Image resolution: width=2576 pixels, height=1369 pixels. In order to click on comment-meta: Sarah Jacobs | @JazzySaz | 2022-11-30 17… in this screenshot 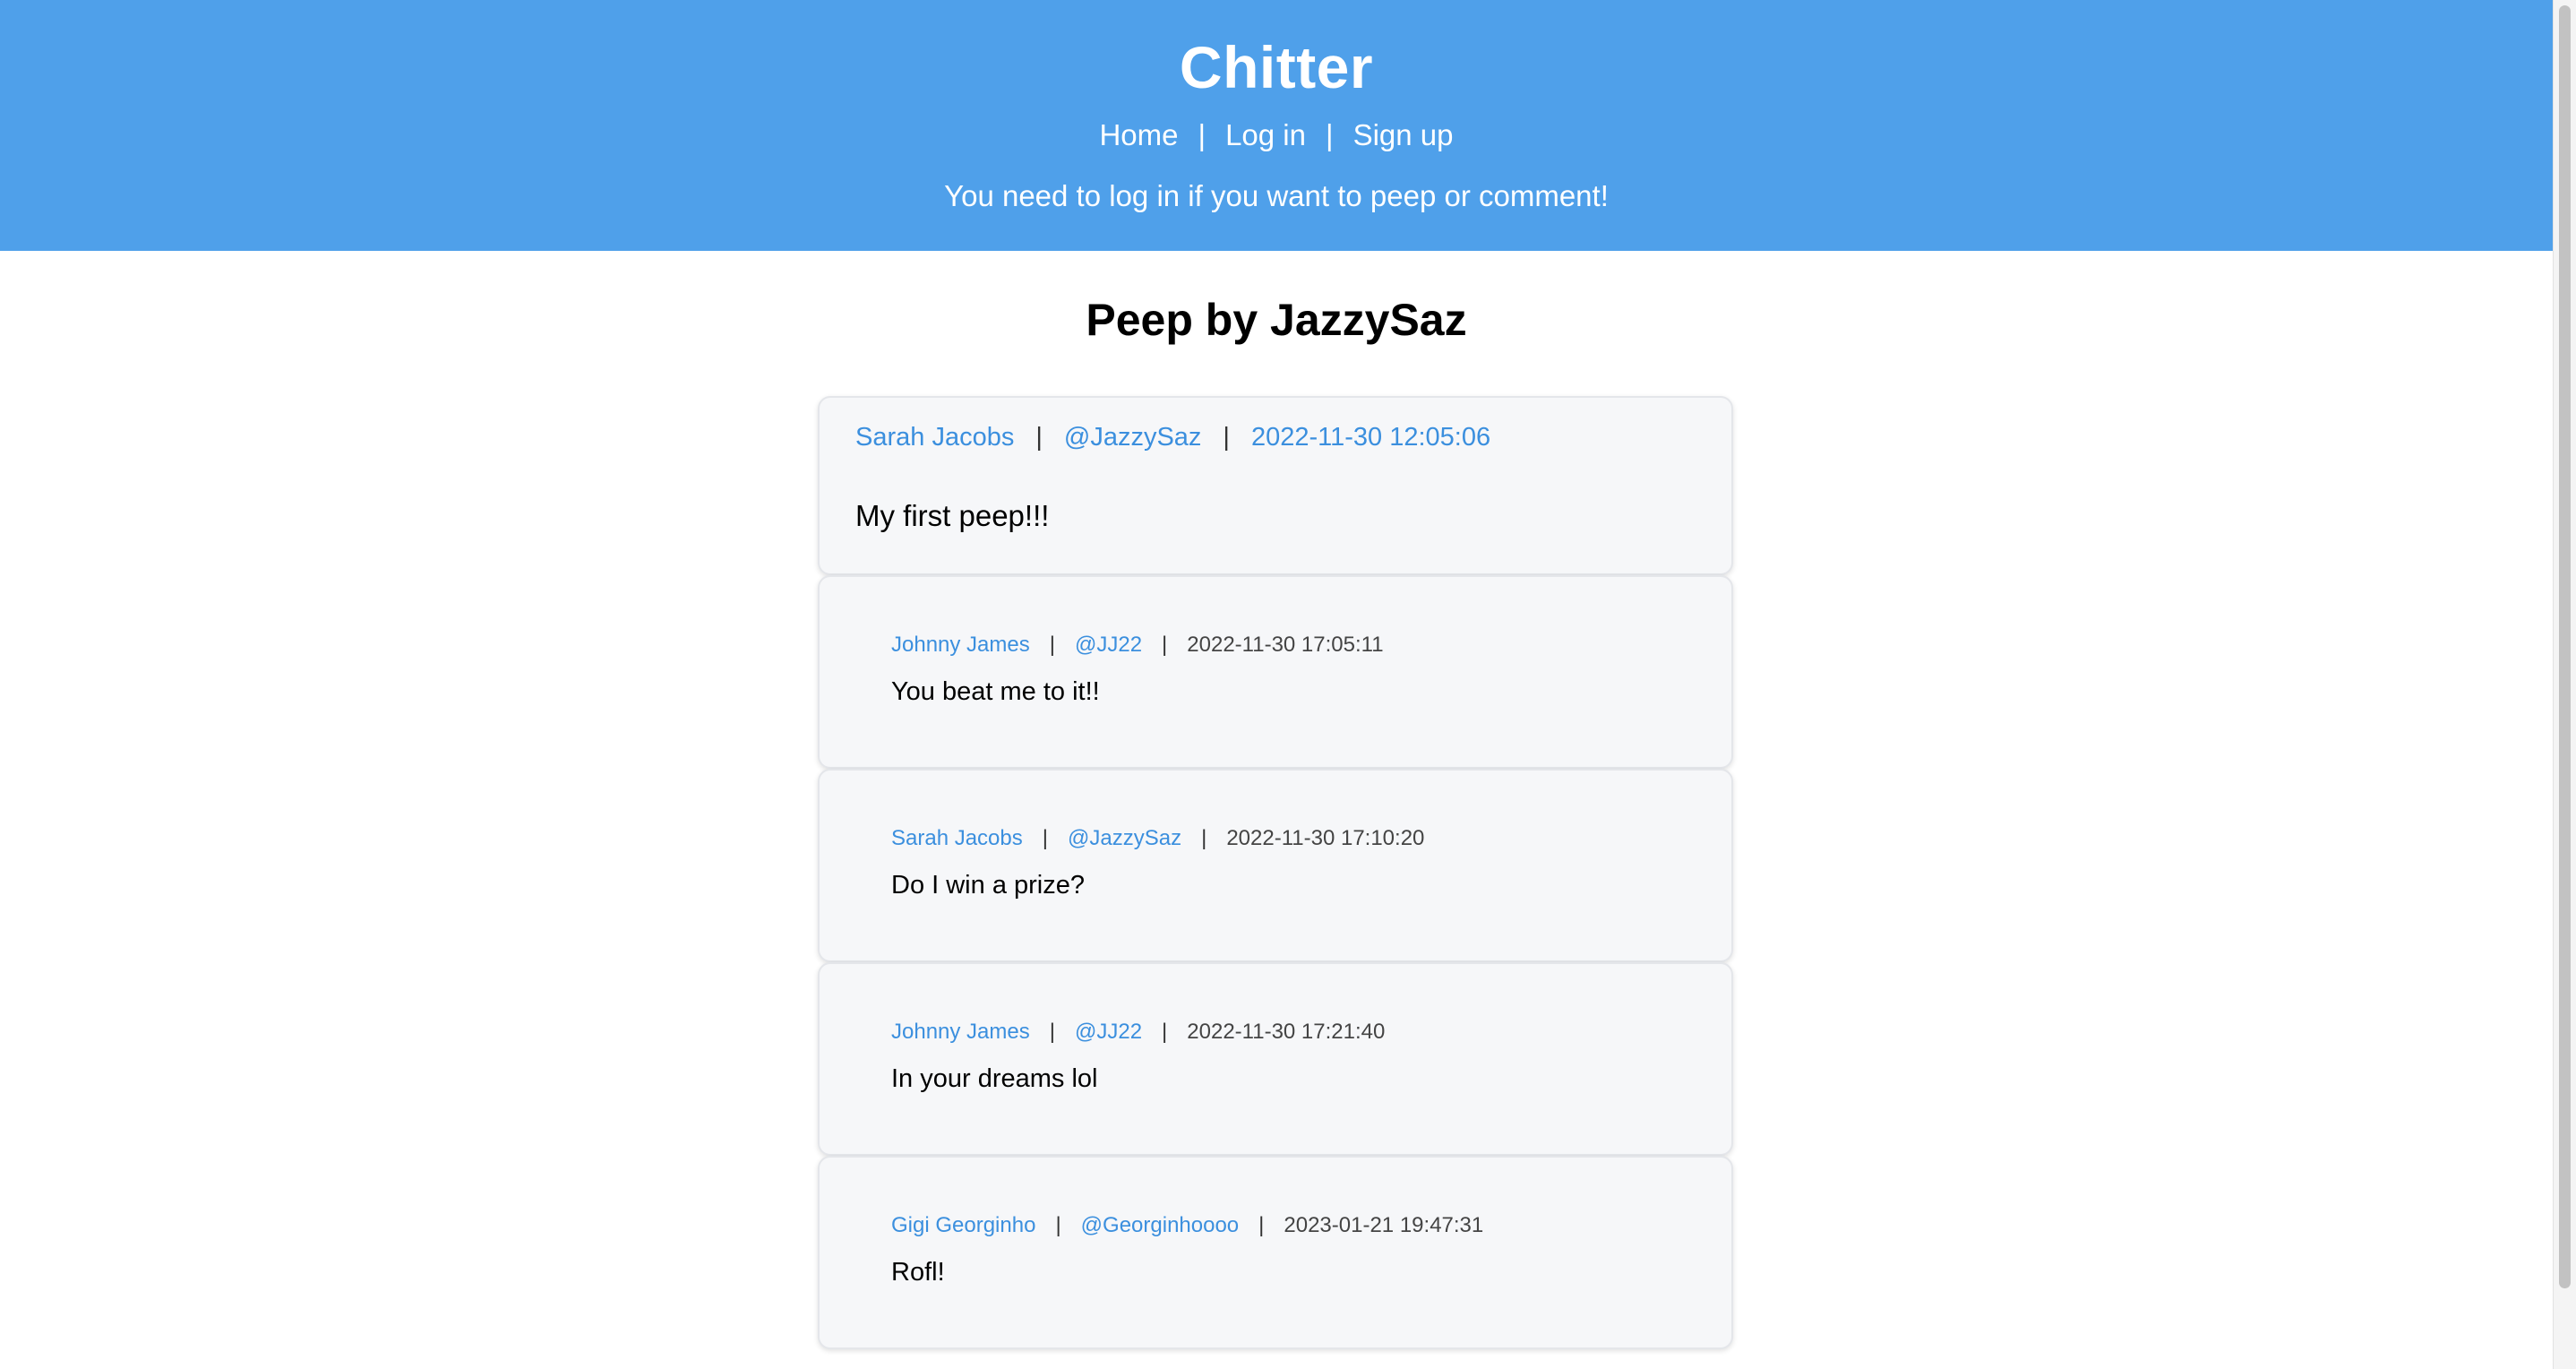, I will do `click(1311, 838)`.